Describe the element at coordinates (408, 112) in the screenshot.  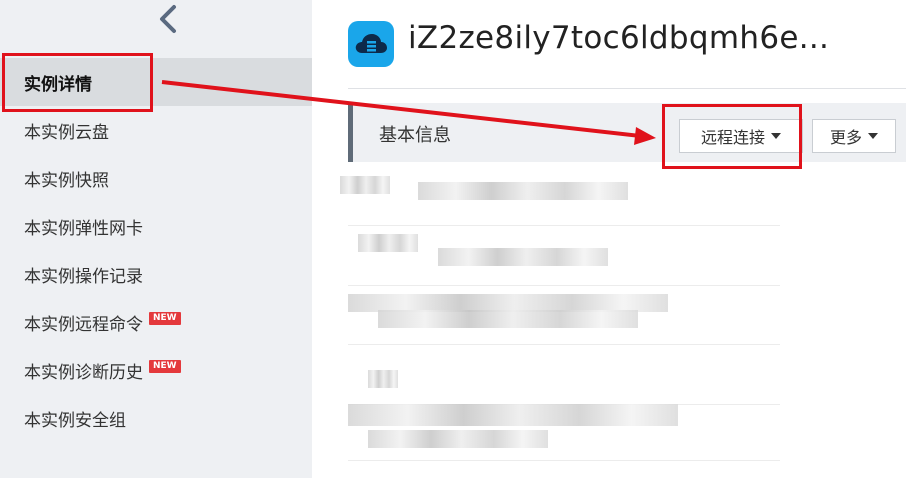
I see `annotation-arrow-icon` at that location.